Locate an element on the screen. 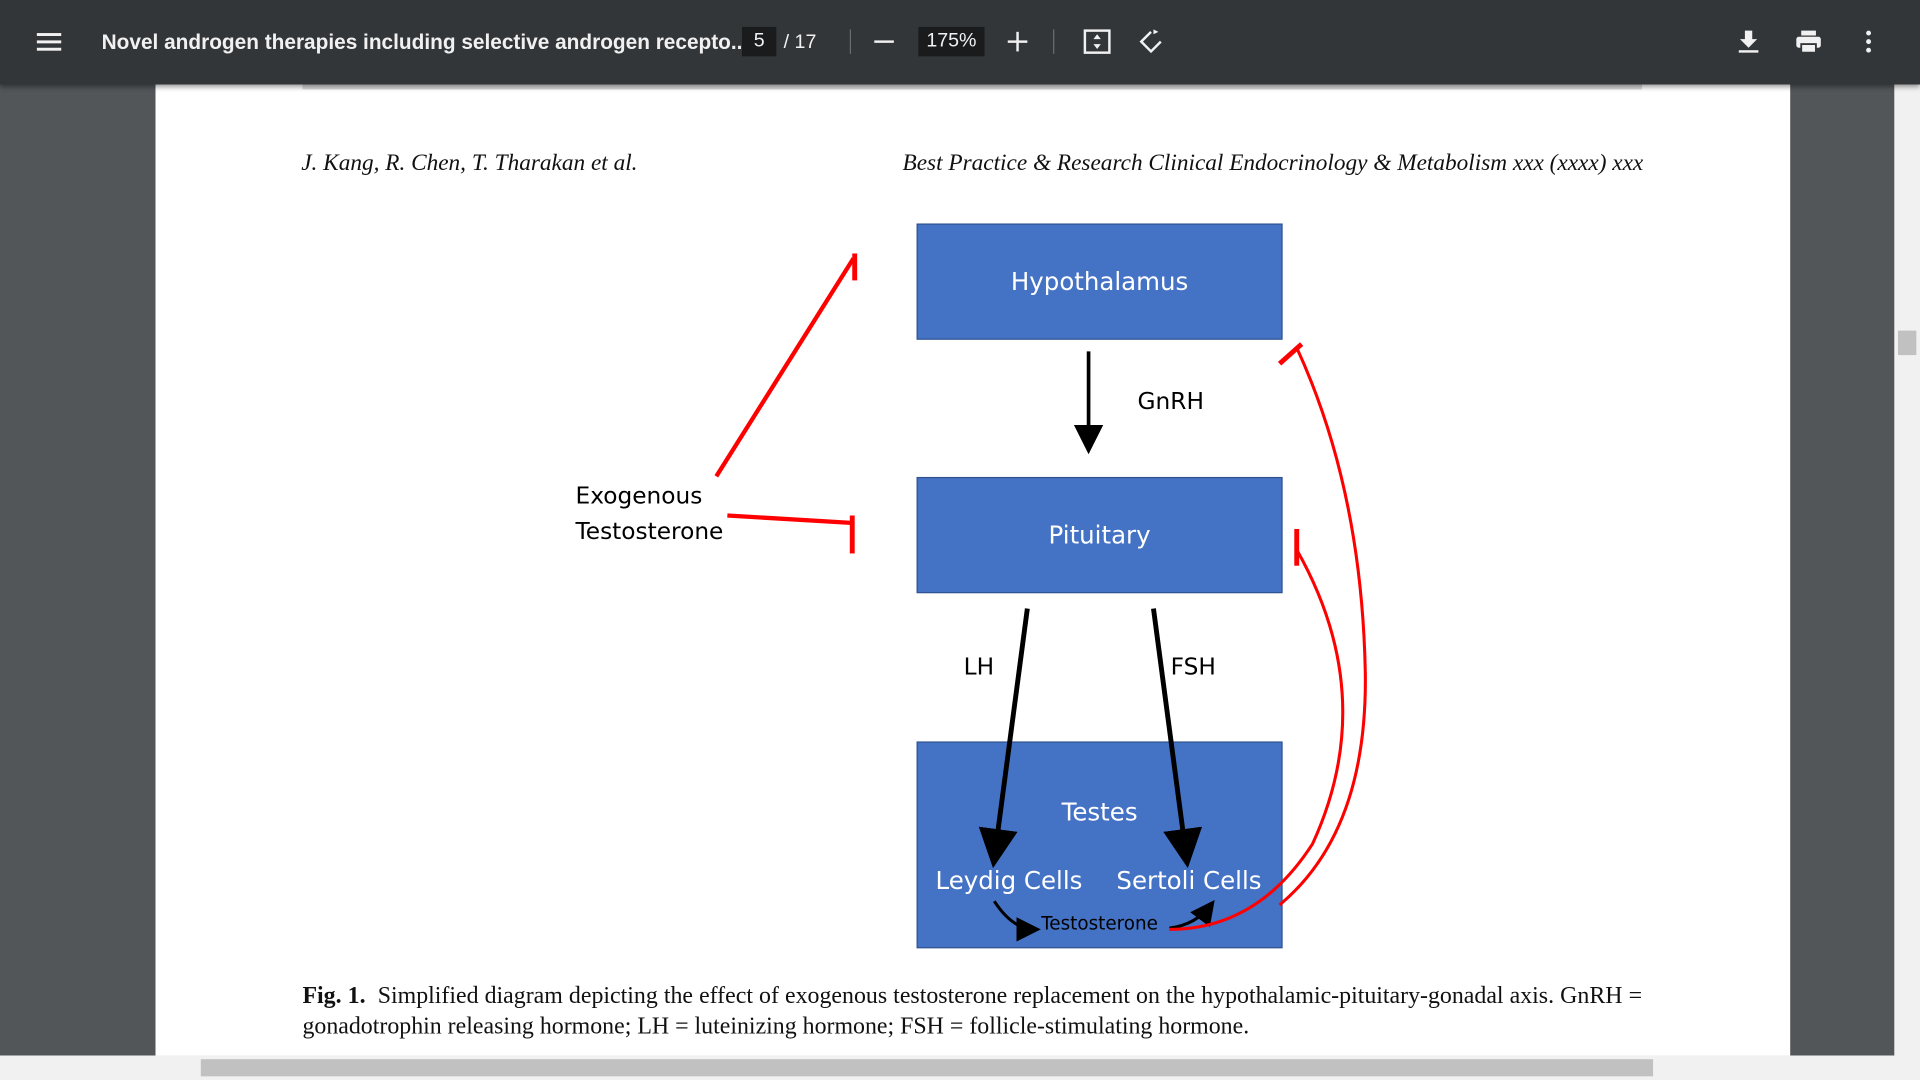  exogenous-label: Exogenous is located at coordinates (639, 495).